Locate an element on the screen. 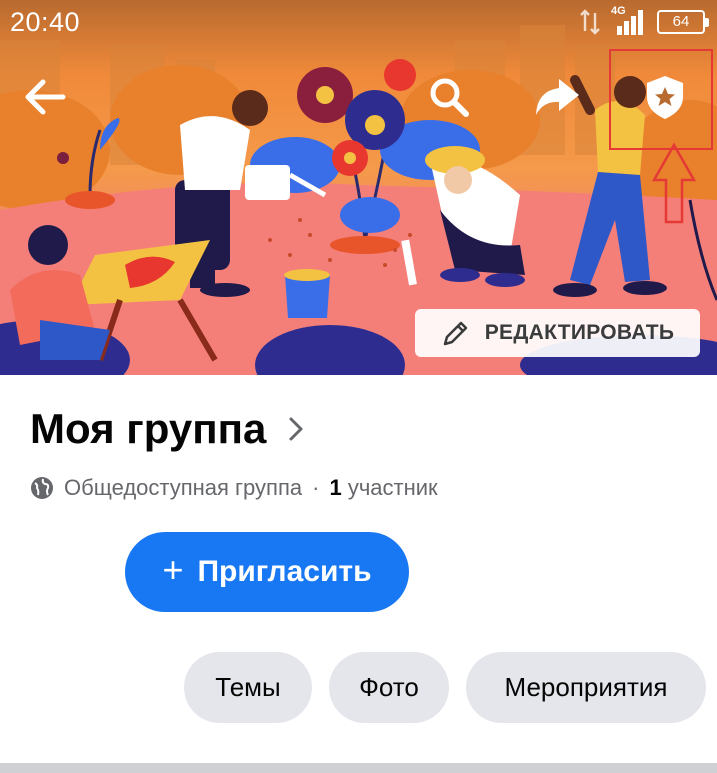 The width and height of the screenshot is (717, 773). member-count: 1 is located at coordinates (335, 487).